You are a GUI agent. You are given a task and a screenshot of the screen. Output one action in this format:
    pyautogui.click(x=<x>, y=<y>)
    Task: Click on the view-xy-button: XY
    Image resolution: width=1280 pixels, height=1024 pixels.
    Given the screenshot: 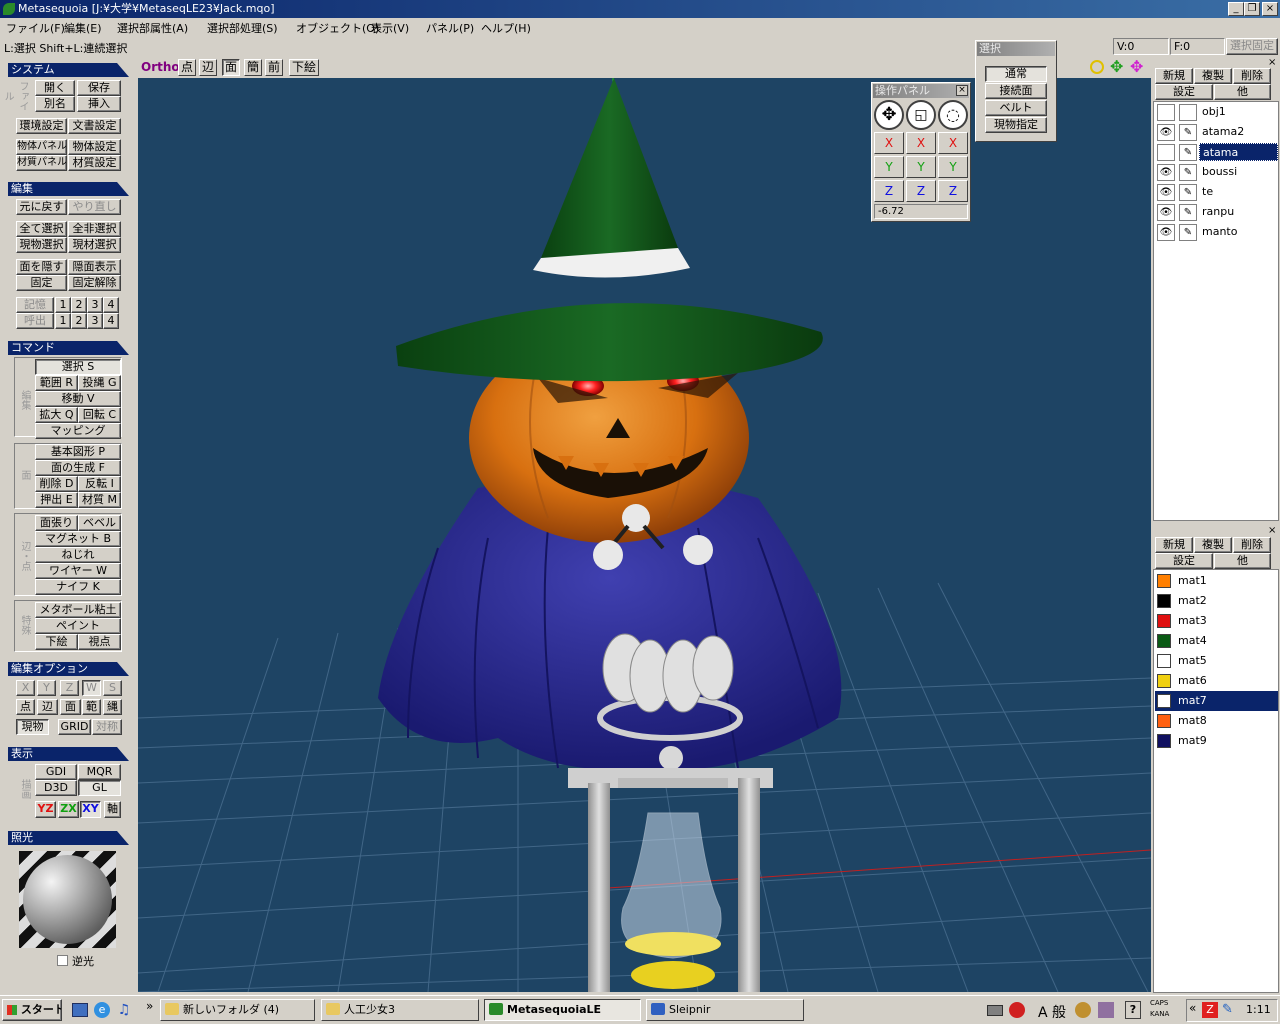 What is the action you would take?
    pyautogui.click(x=90, y=809)
    